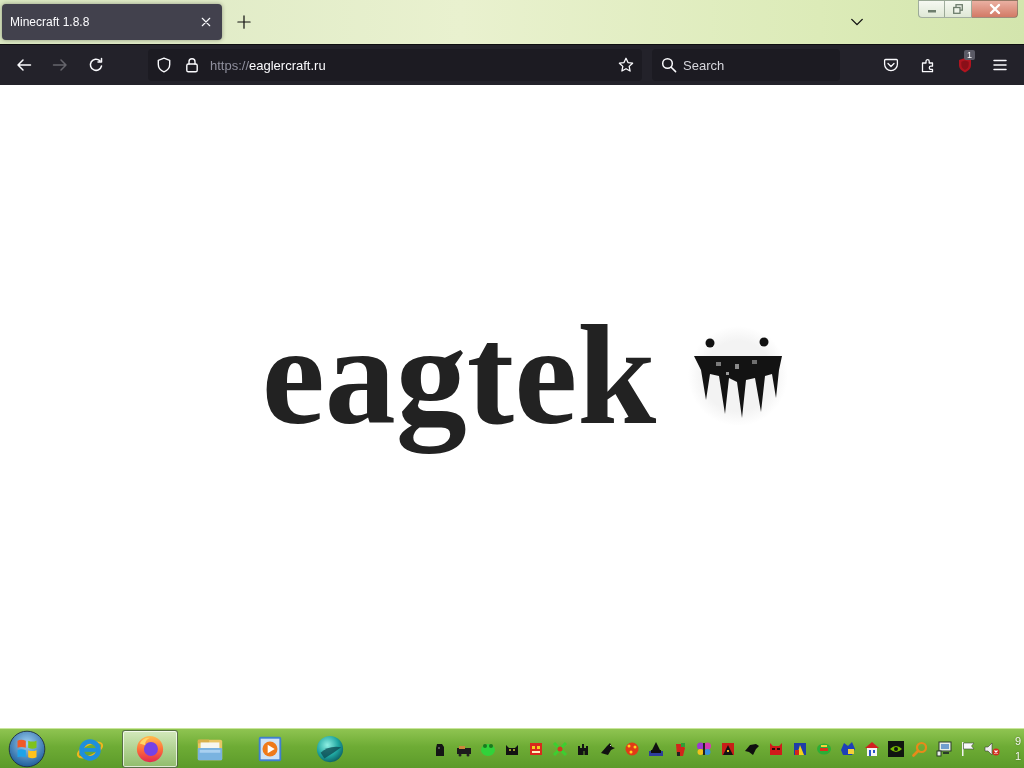  Describe the element at coordinates (50, 22) in the screenshot. I see `tab-title: Minecraft 1.8.8` at that location.